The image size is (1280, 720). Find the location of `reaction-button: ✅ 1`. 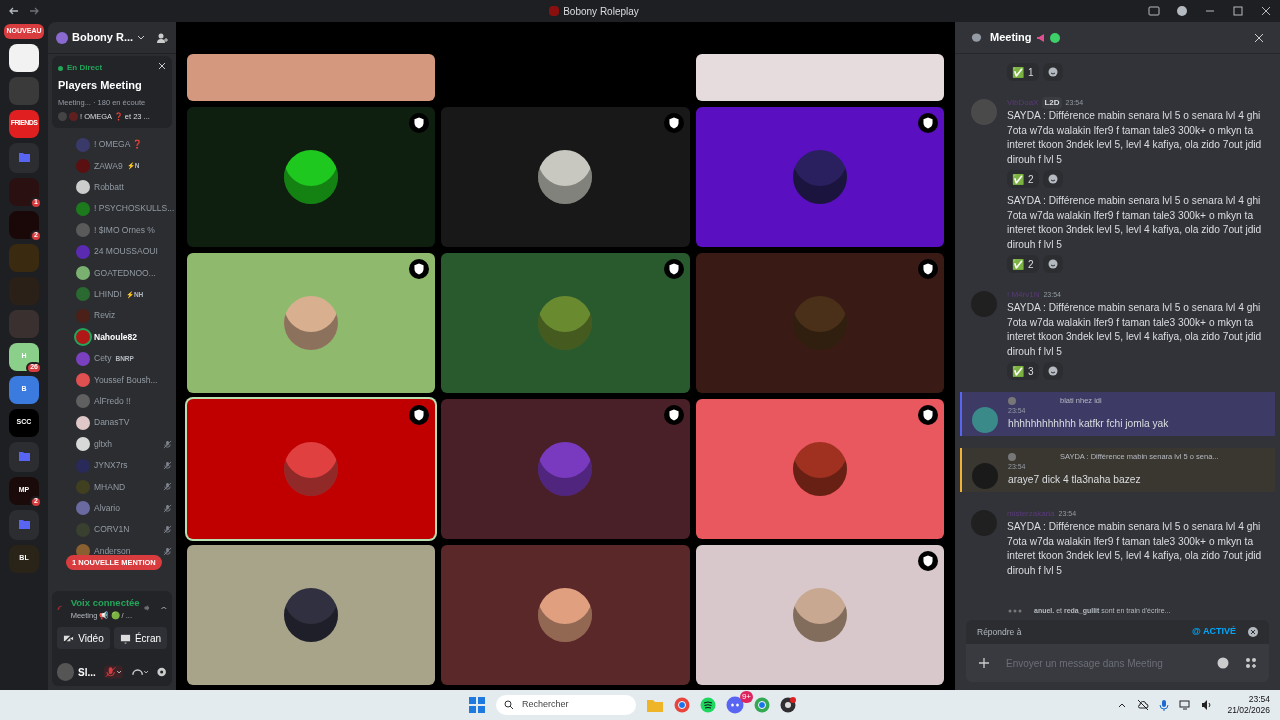

reaction-button: ✅ 1 is located at coordinates (1023, 72).